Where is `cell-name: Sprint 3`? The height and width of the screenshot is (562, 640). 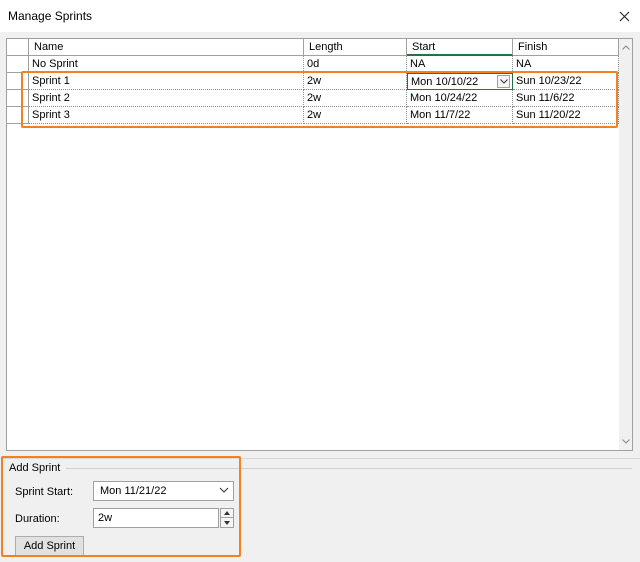
cell-name: Sprint 3 is located at coordinates (166, 115).